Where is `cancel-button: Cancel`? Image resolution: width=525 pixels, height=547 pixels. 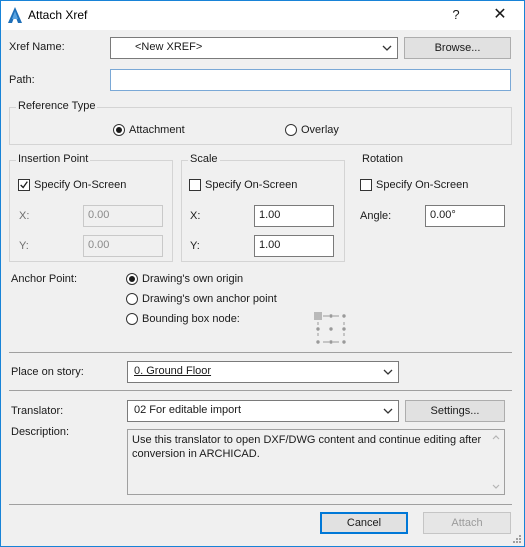 cancel-button: Cancel is located at coordinates (364, 523).